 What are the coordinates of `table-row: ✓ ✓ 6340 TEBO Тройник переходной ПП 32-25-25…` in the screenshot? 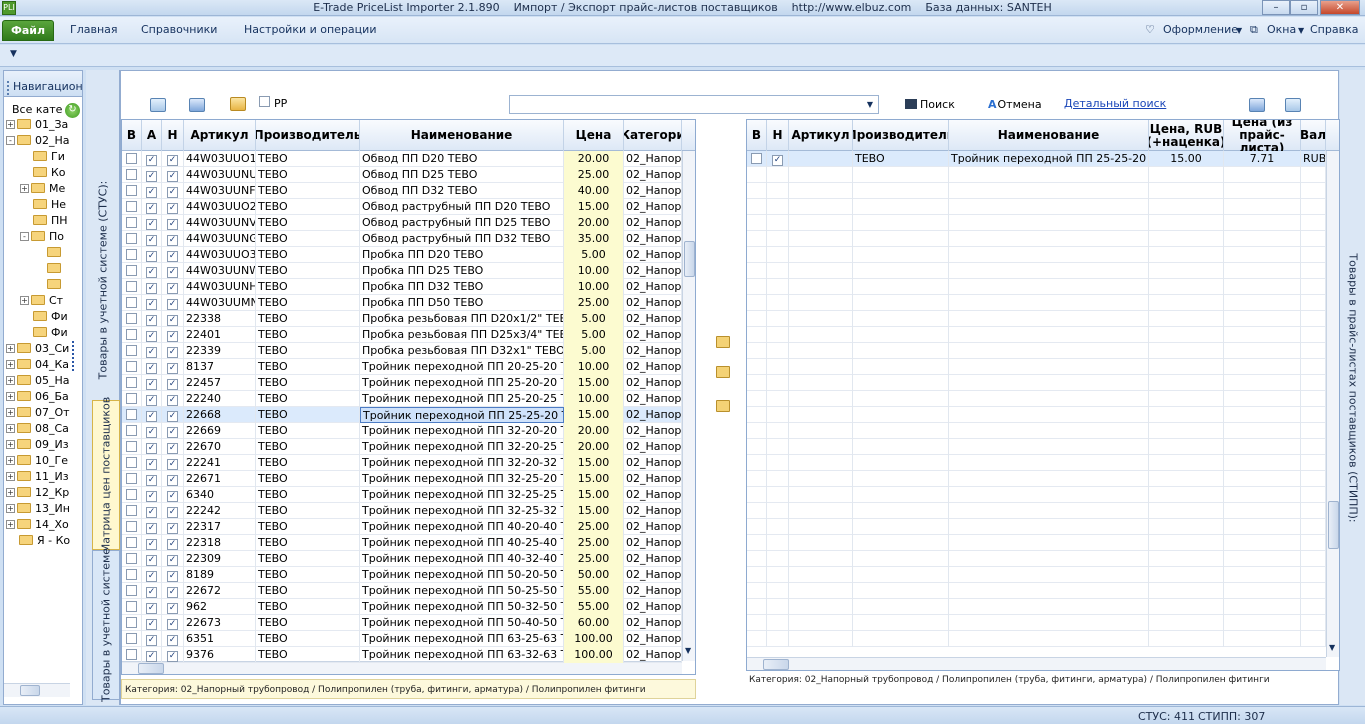 It's located at (402, 495).